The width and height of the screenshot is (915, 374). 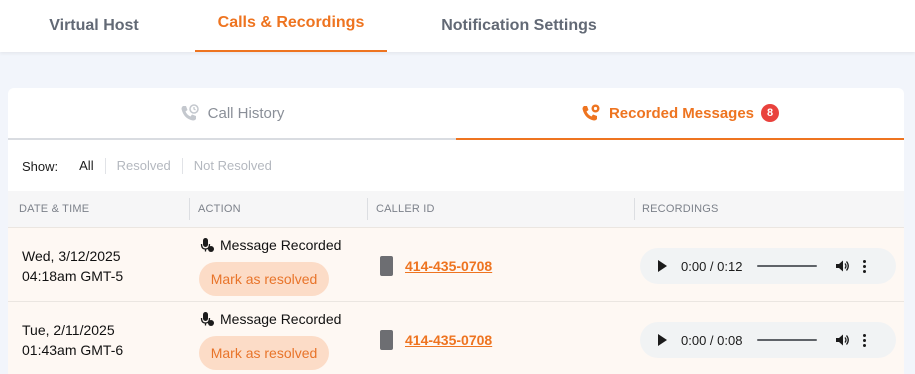 What do you see at coordinates (143, 166) in the screenshot?
I see `filter-resolved: Resolved` at bounding box center [143, 166].